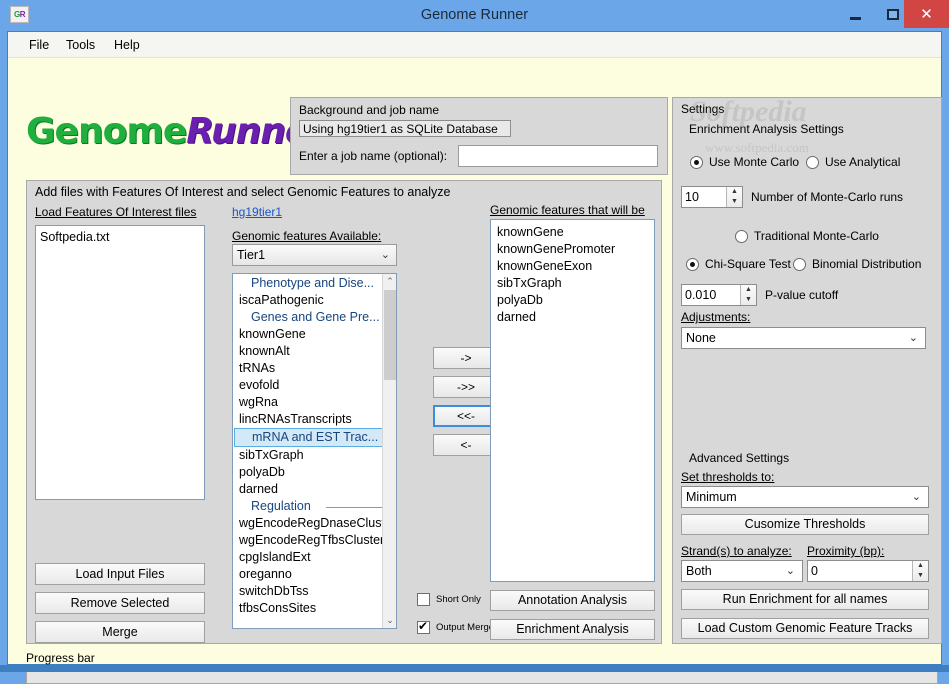 This screenshot has height=684, width=949. Describe the element at coordinates (805, 599) in the screenshot. I see `run-enrichment-all-button: Run Enrichment for all names` at that location.